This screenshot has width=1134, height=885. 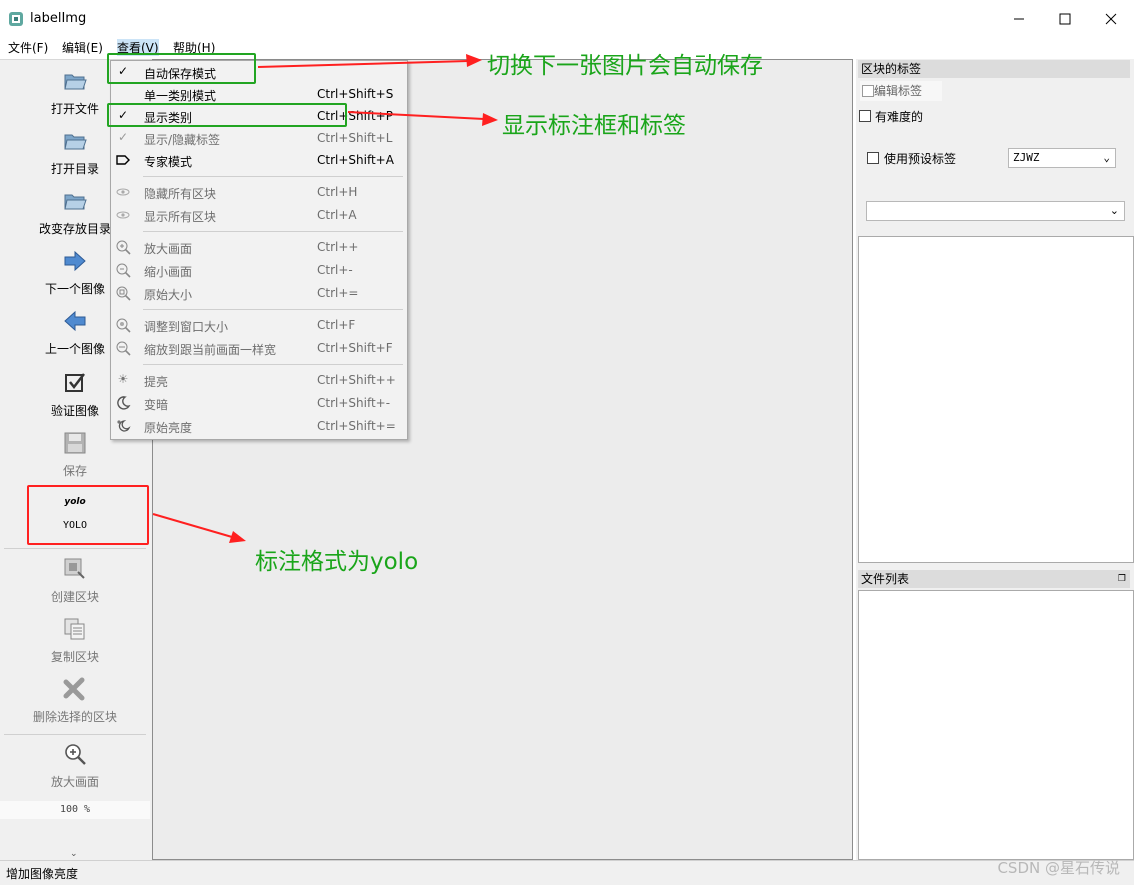 I want to click on default-label-value: ZJWZ, so click(x=1026, y=157).